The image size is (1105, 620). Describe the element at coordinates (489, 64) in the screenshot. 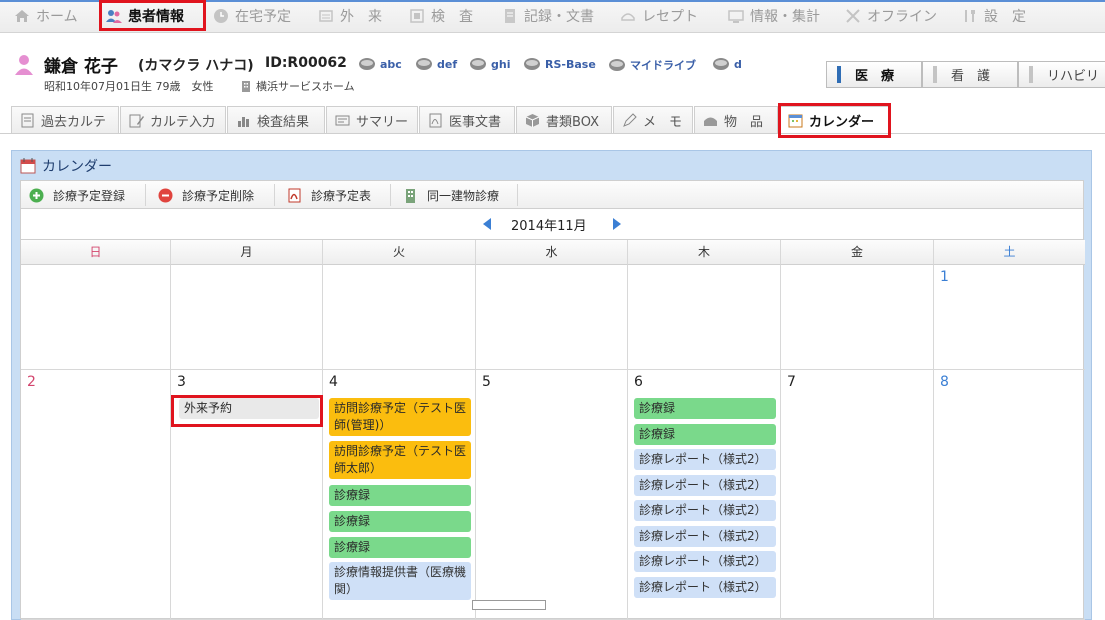

I see `tag-ghi: ghi` at that location.